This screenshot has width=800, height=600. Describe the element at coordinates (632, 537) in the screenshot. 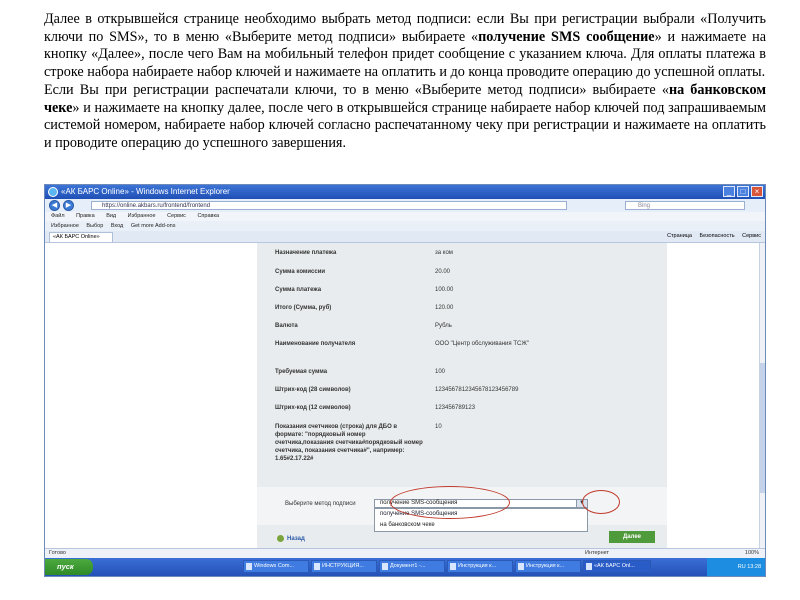

I see `next-button: Далее` at that location.